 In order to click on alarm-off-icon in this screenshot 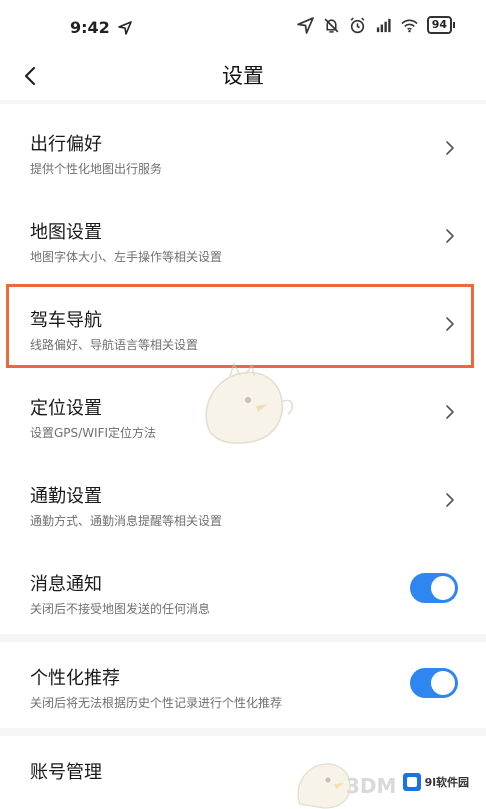, I will do `click(331, 25)`.